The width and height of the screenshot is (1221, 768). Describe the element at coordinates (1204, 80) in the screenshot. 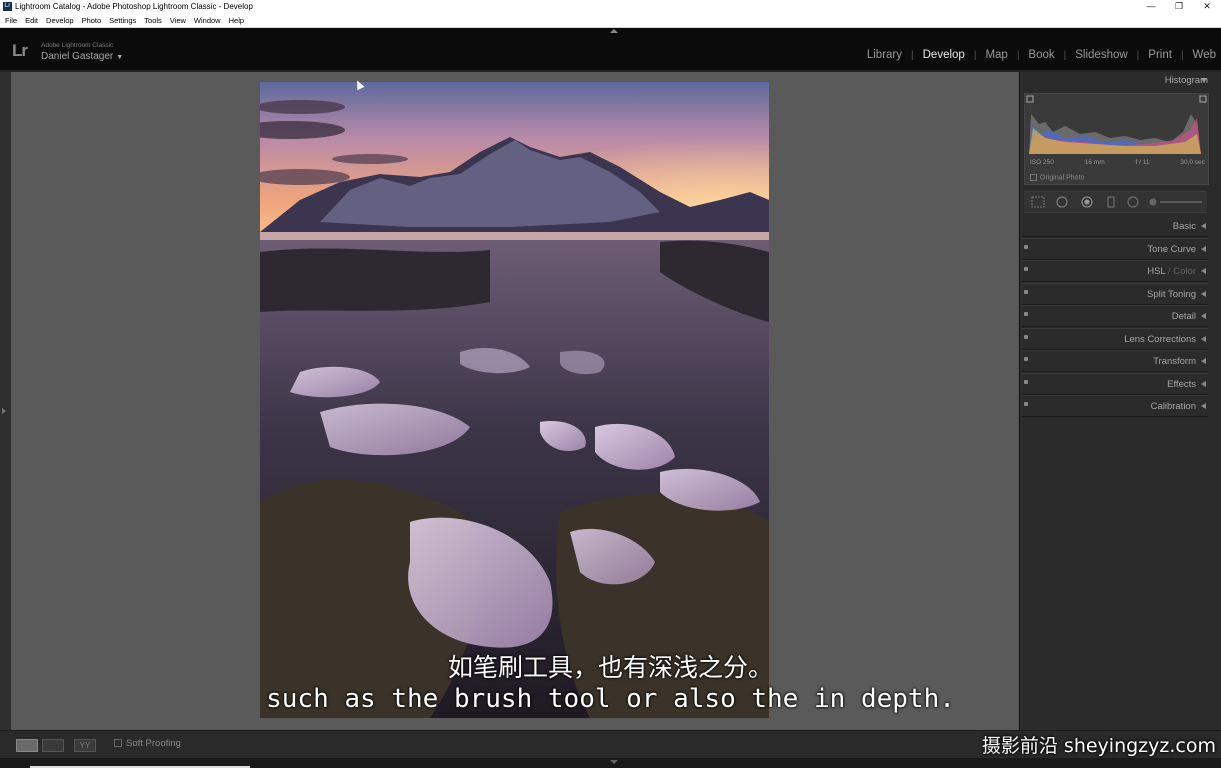

I see `histogram-collapse-icon` at that location.